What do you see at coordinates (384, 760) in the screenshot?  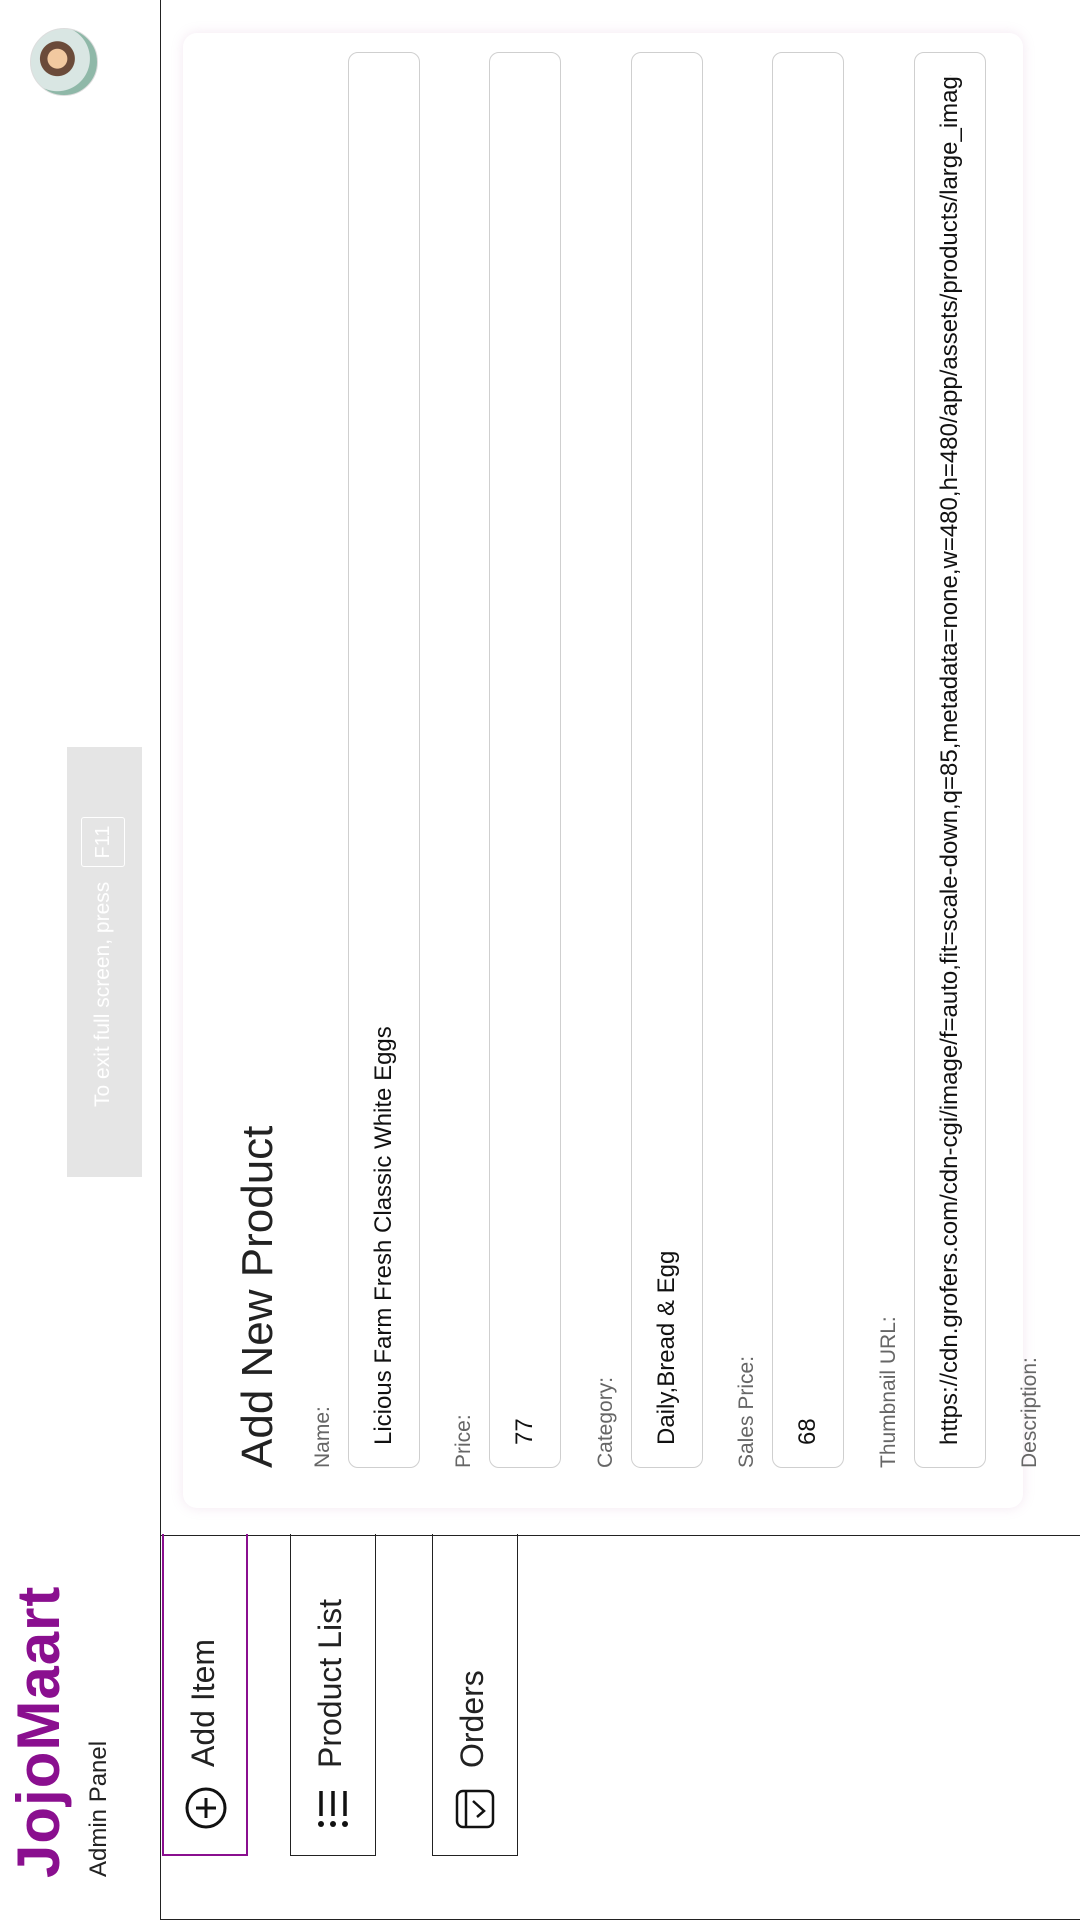 I see `name-field` at bounding box center [384, 760].